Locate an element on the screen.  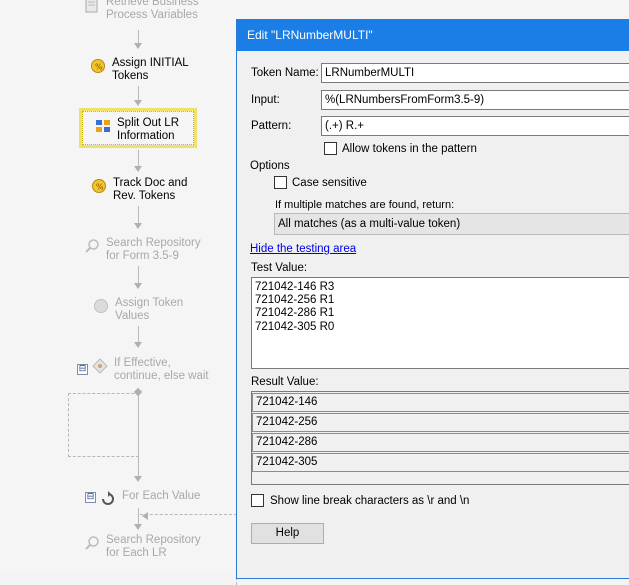
token-name-field: LRNumberMULTI is located at coordinates (475, 73).